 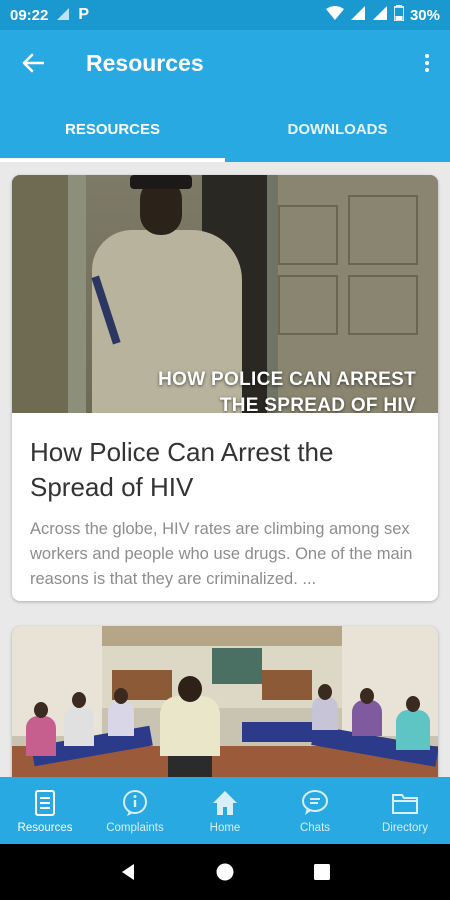 I want to click on page-title: Resources, so click(x=145, y=62).